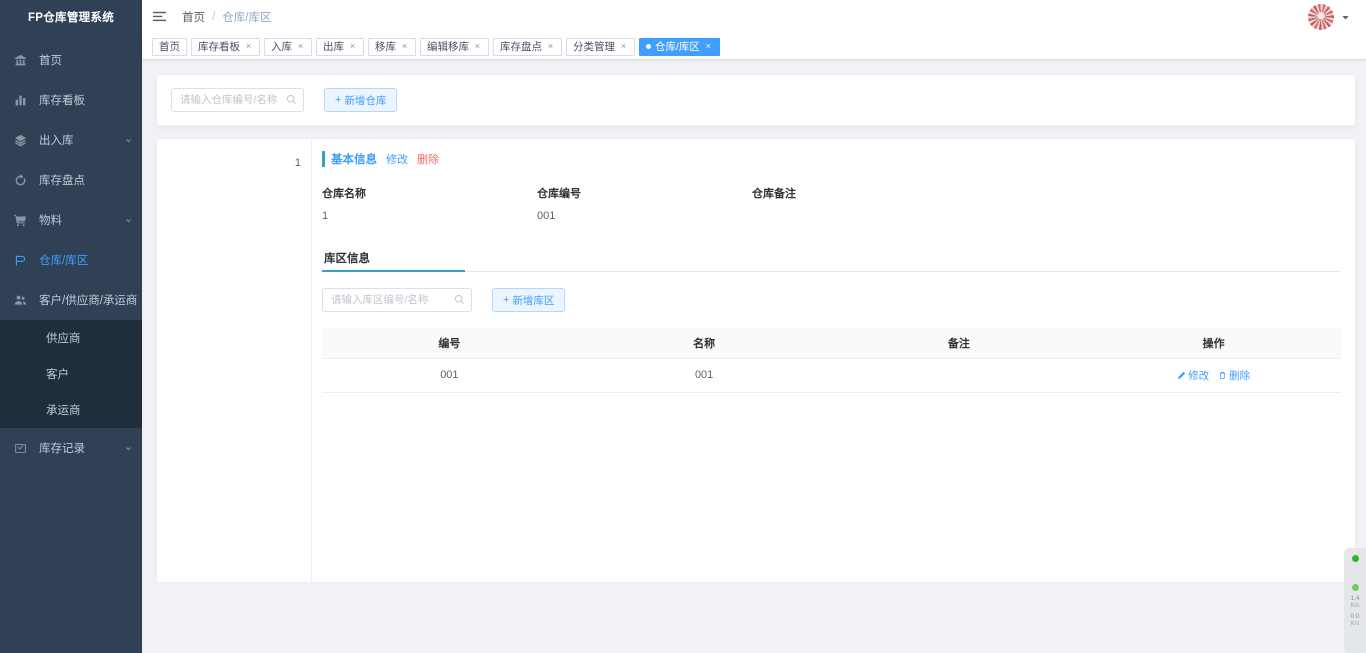 The width and height of the screenshot is (1366, 653). What do you see at coordinates (756, 100) in the screenshot?
I see `filter-card: + 新增仓库` at bounding box center [756, 100].